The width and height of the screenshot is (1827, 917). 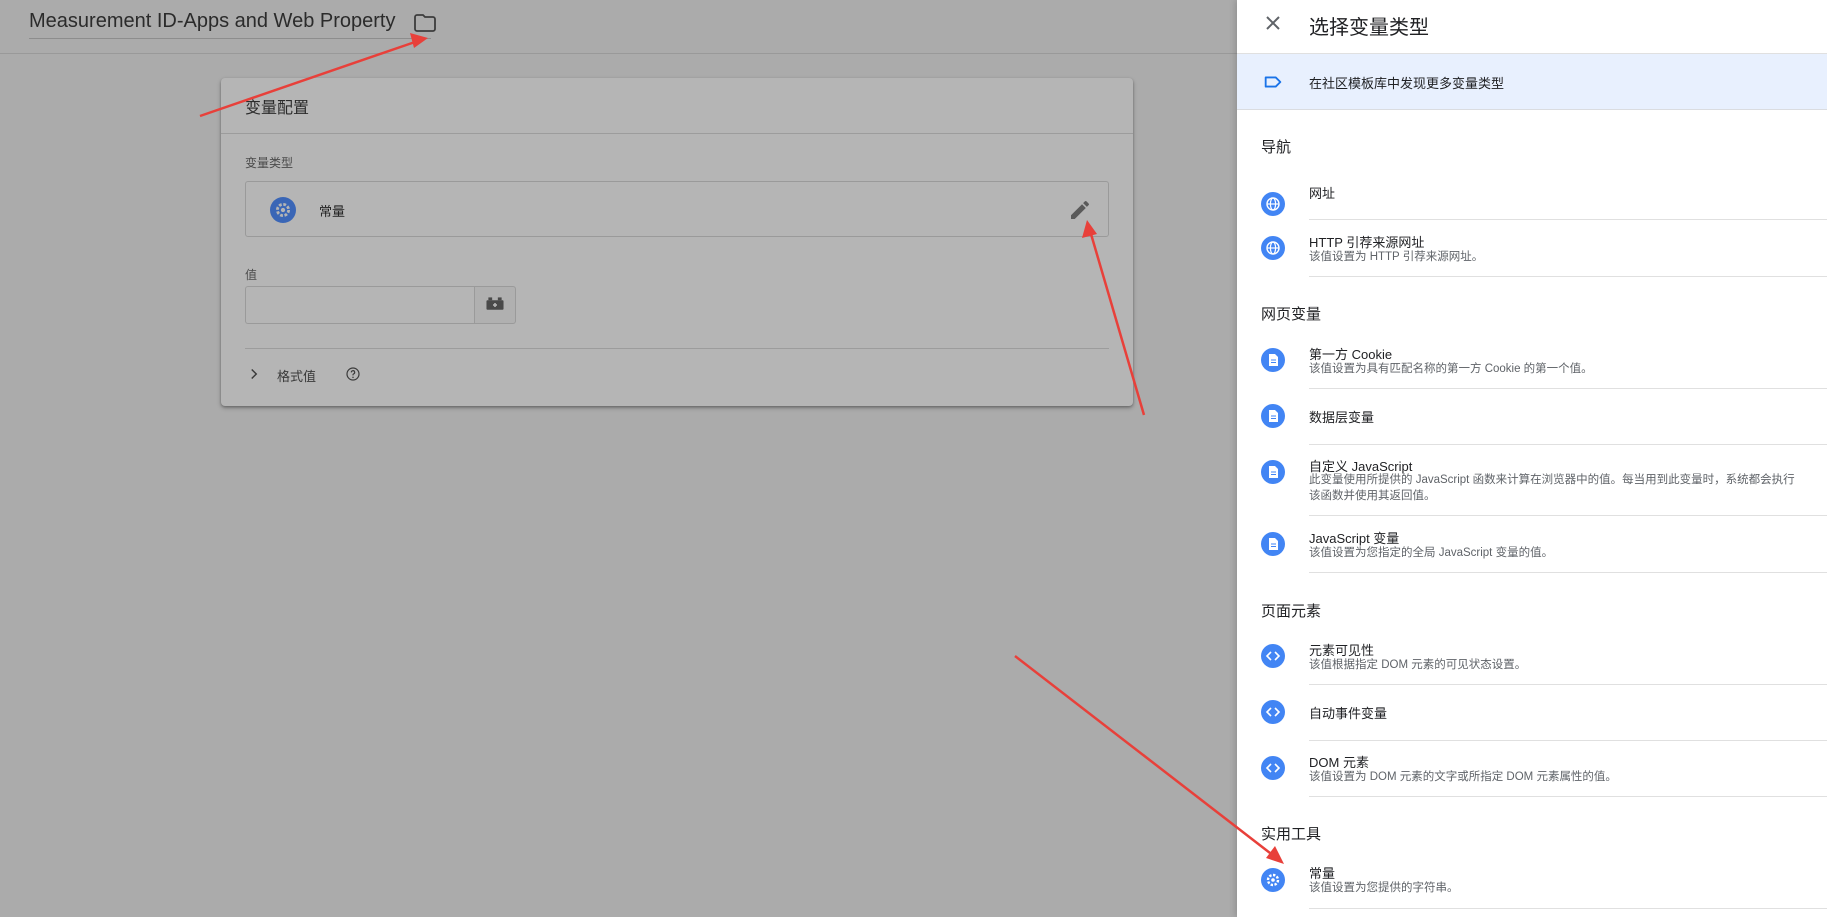 What do you see at coordinates (1532, 768) in the screenshot?
I see `list-item-dom-element: DOM 元素 该值设置为 DOM 元素的文字或所指定 DOM 元素属性的值。` at bounding box center [1532, 768].